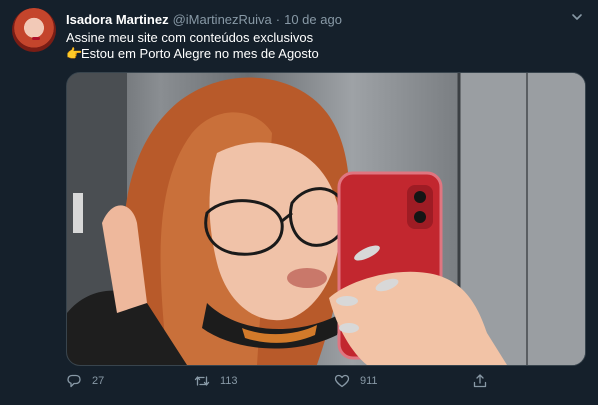 This screenshot has width=598, height=405. I want to click on pointing-hand-icon: 👉, so click(74, 53).